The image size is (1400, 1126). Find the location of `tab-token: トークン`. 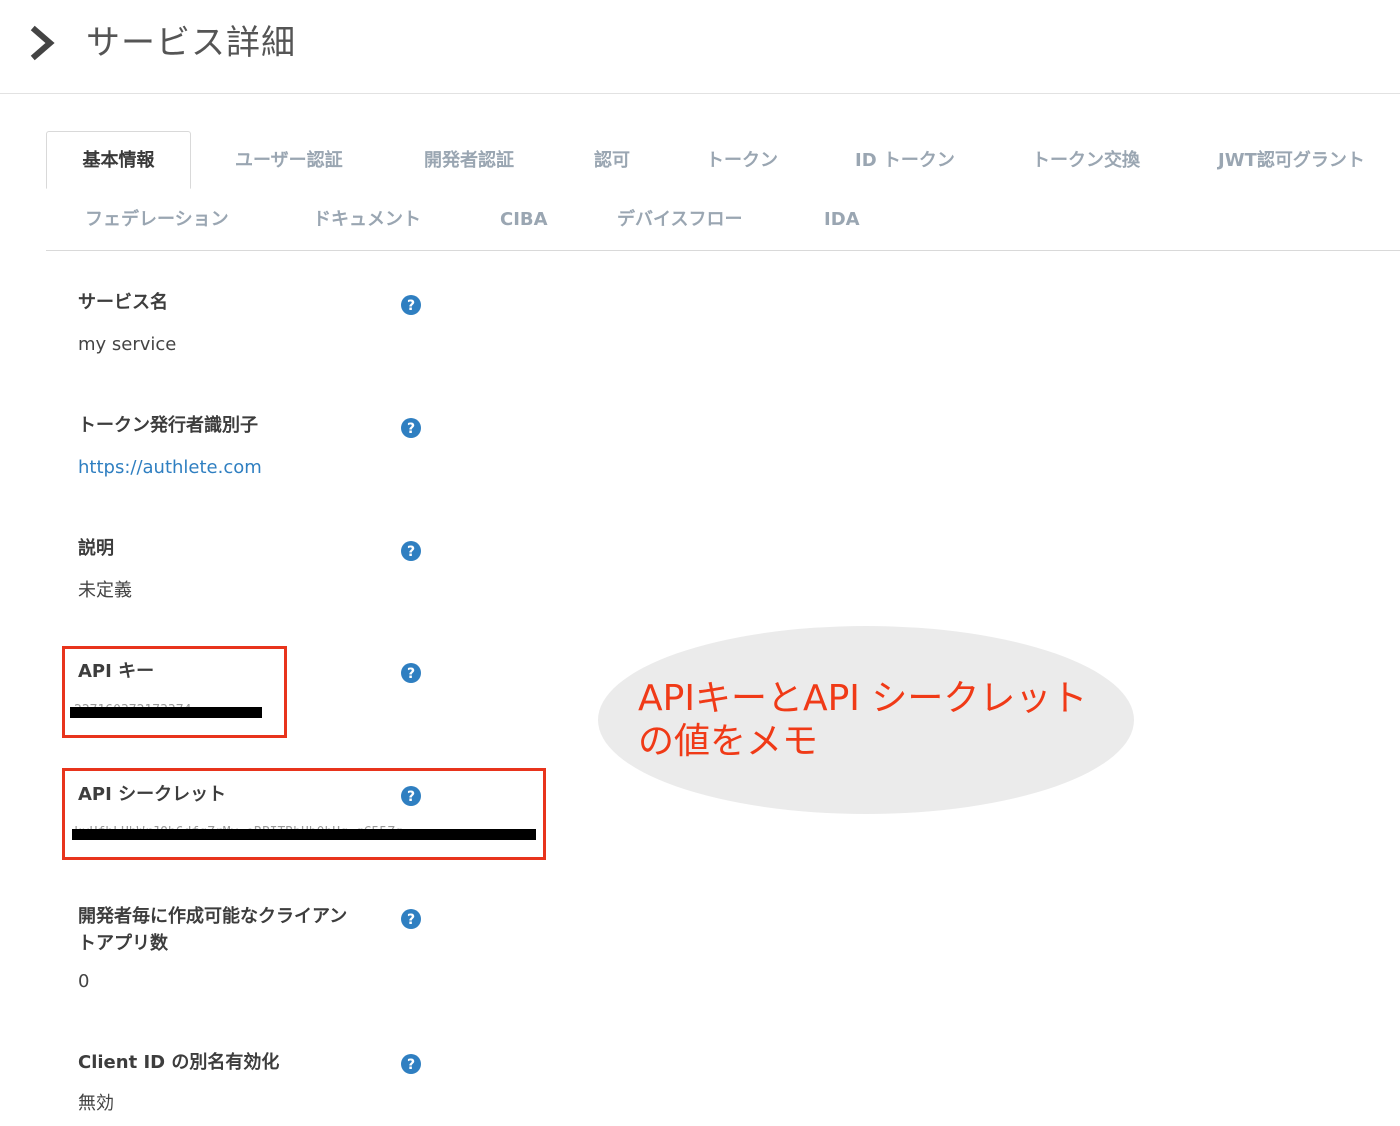

tab-token: トークン is located at coordinates (742, 161).